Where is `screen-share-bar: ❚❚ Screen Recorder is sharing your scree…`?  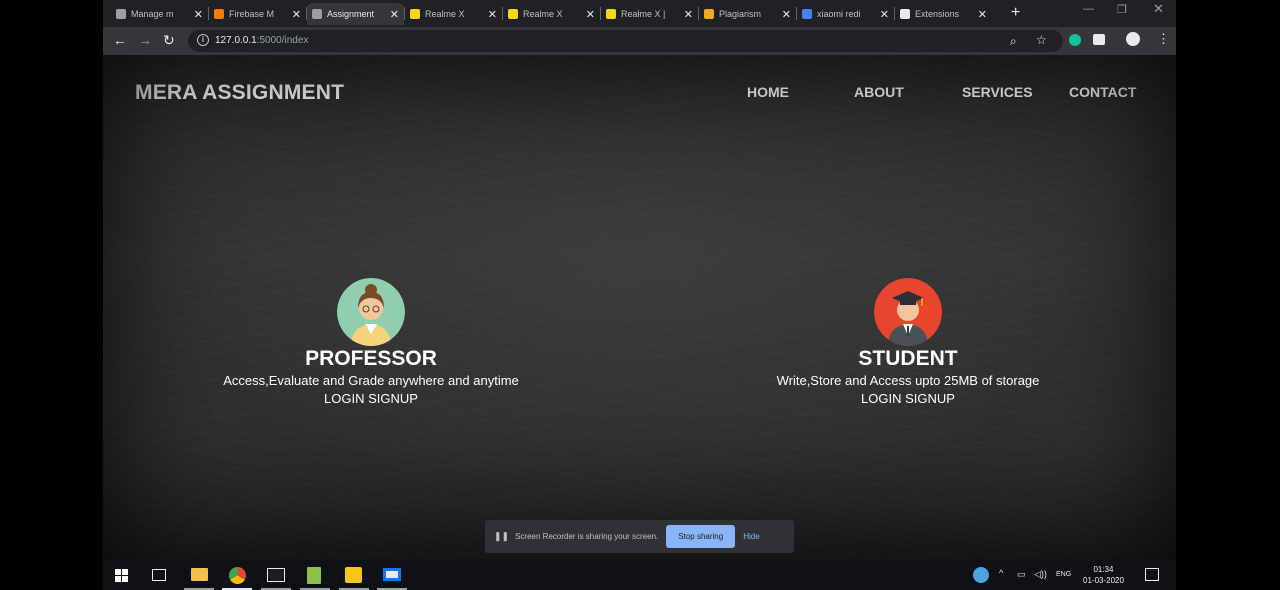
screen-share-bar: ❚❚ Screen Recorder is sharing your scree… is located at coordinates (639, 536).